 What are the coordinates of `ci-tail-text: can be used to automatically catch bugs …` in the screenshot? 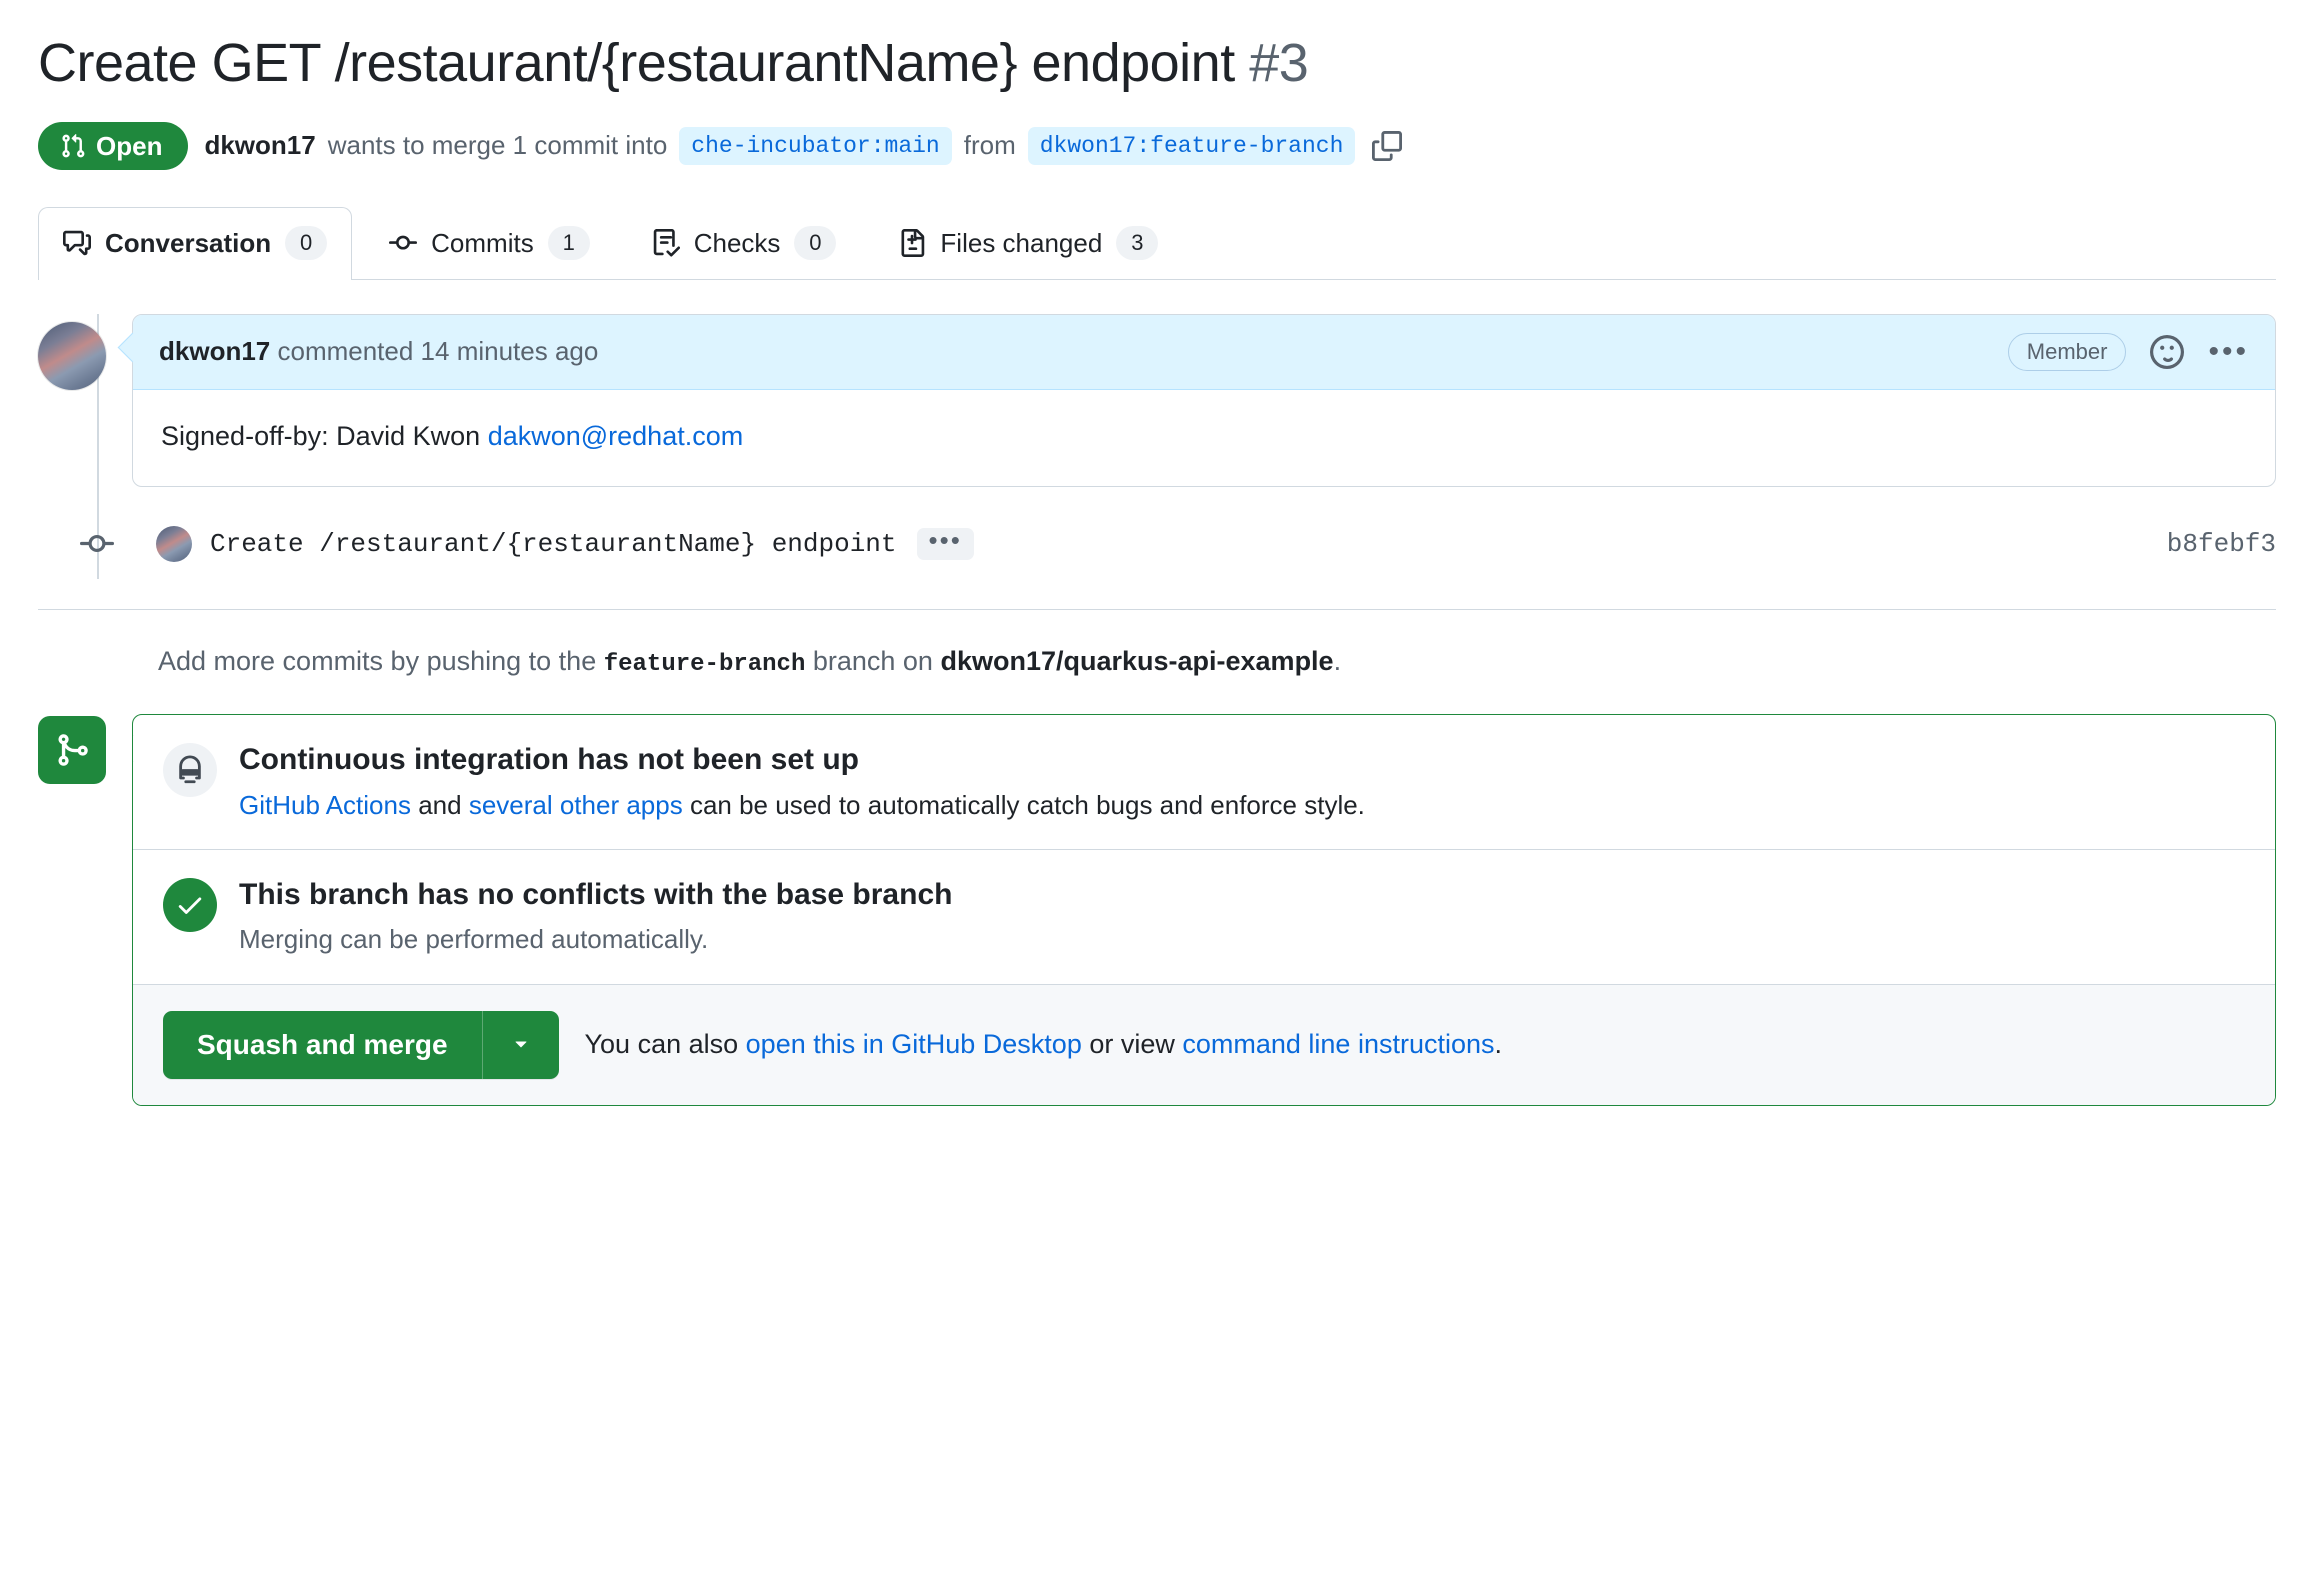 It's located at (1023, 804).